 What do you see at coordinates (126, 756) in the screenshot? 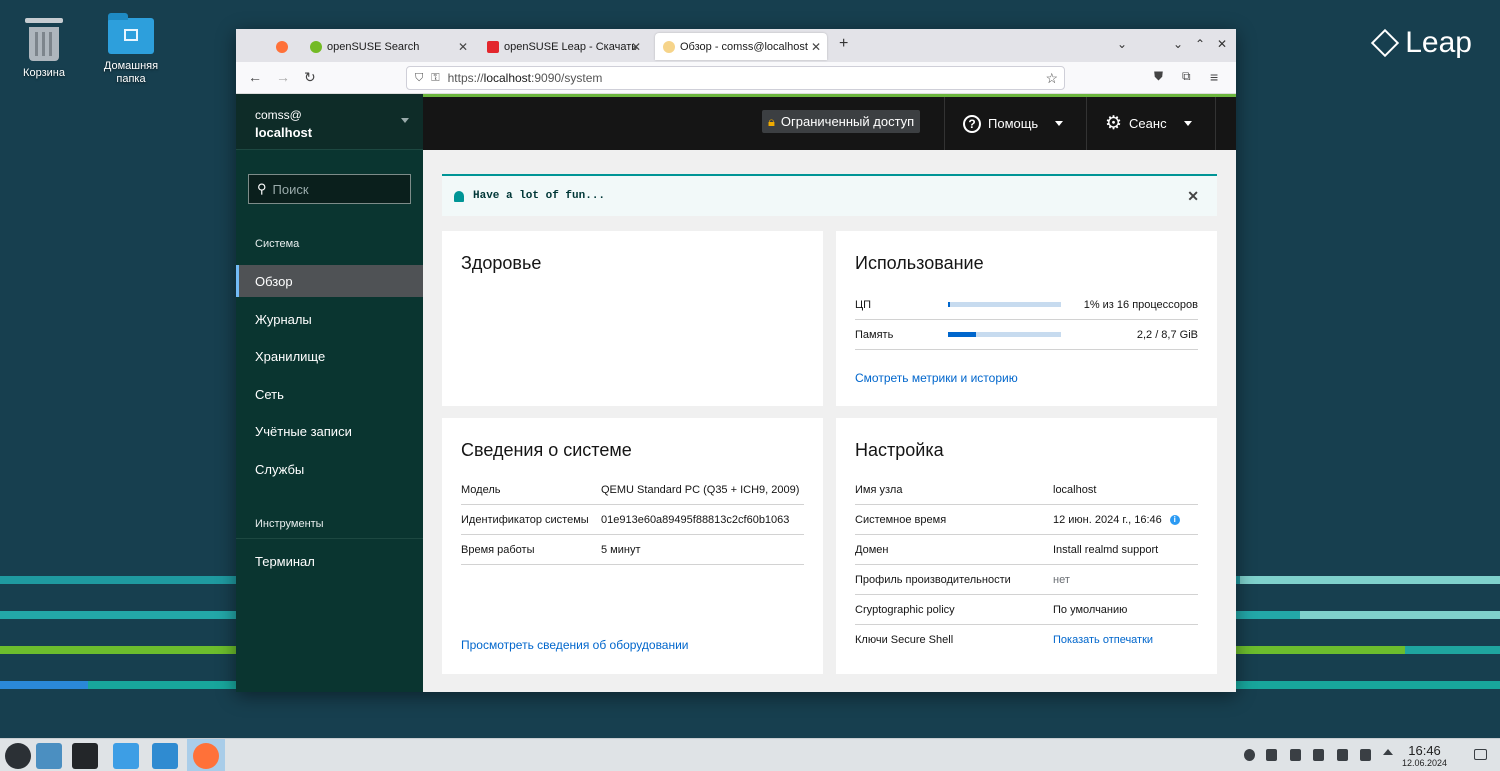
I see `discover-icon` at bounding box center [126, 756].